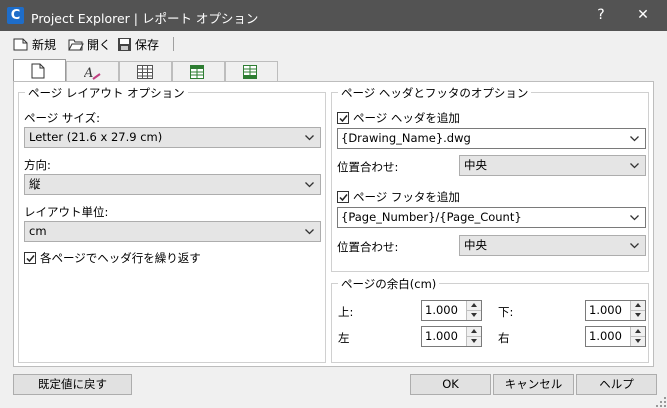 This screenshot has width=667, height=408. What do you see at coordinates (450, 384) in the screenshot?
I see `ok-button: OK` at bounding box center [450, 384].